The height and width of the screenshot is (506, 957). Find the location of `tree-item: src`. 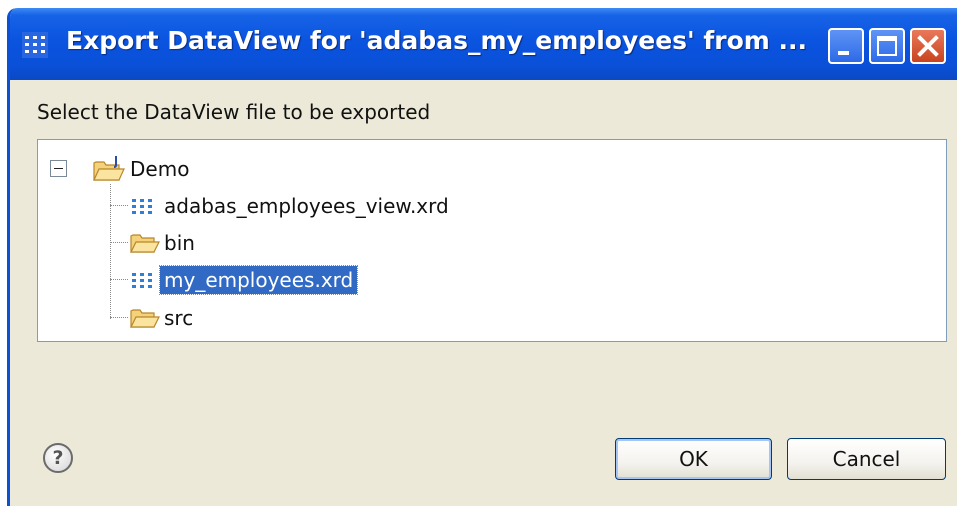

tree-item: src is located at coordinates (163, 318).